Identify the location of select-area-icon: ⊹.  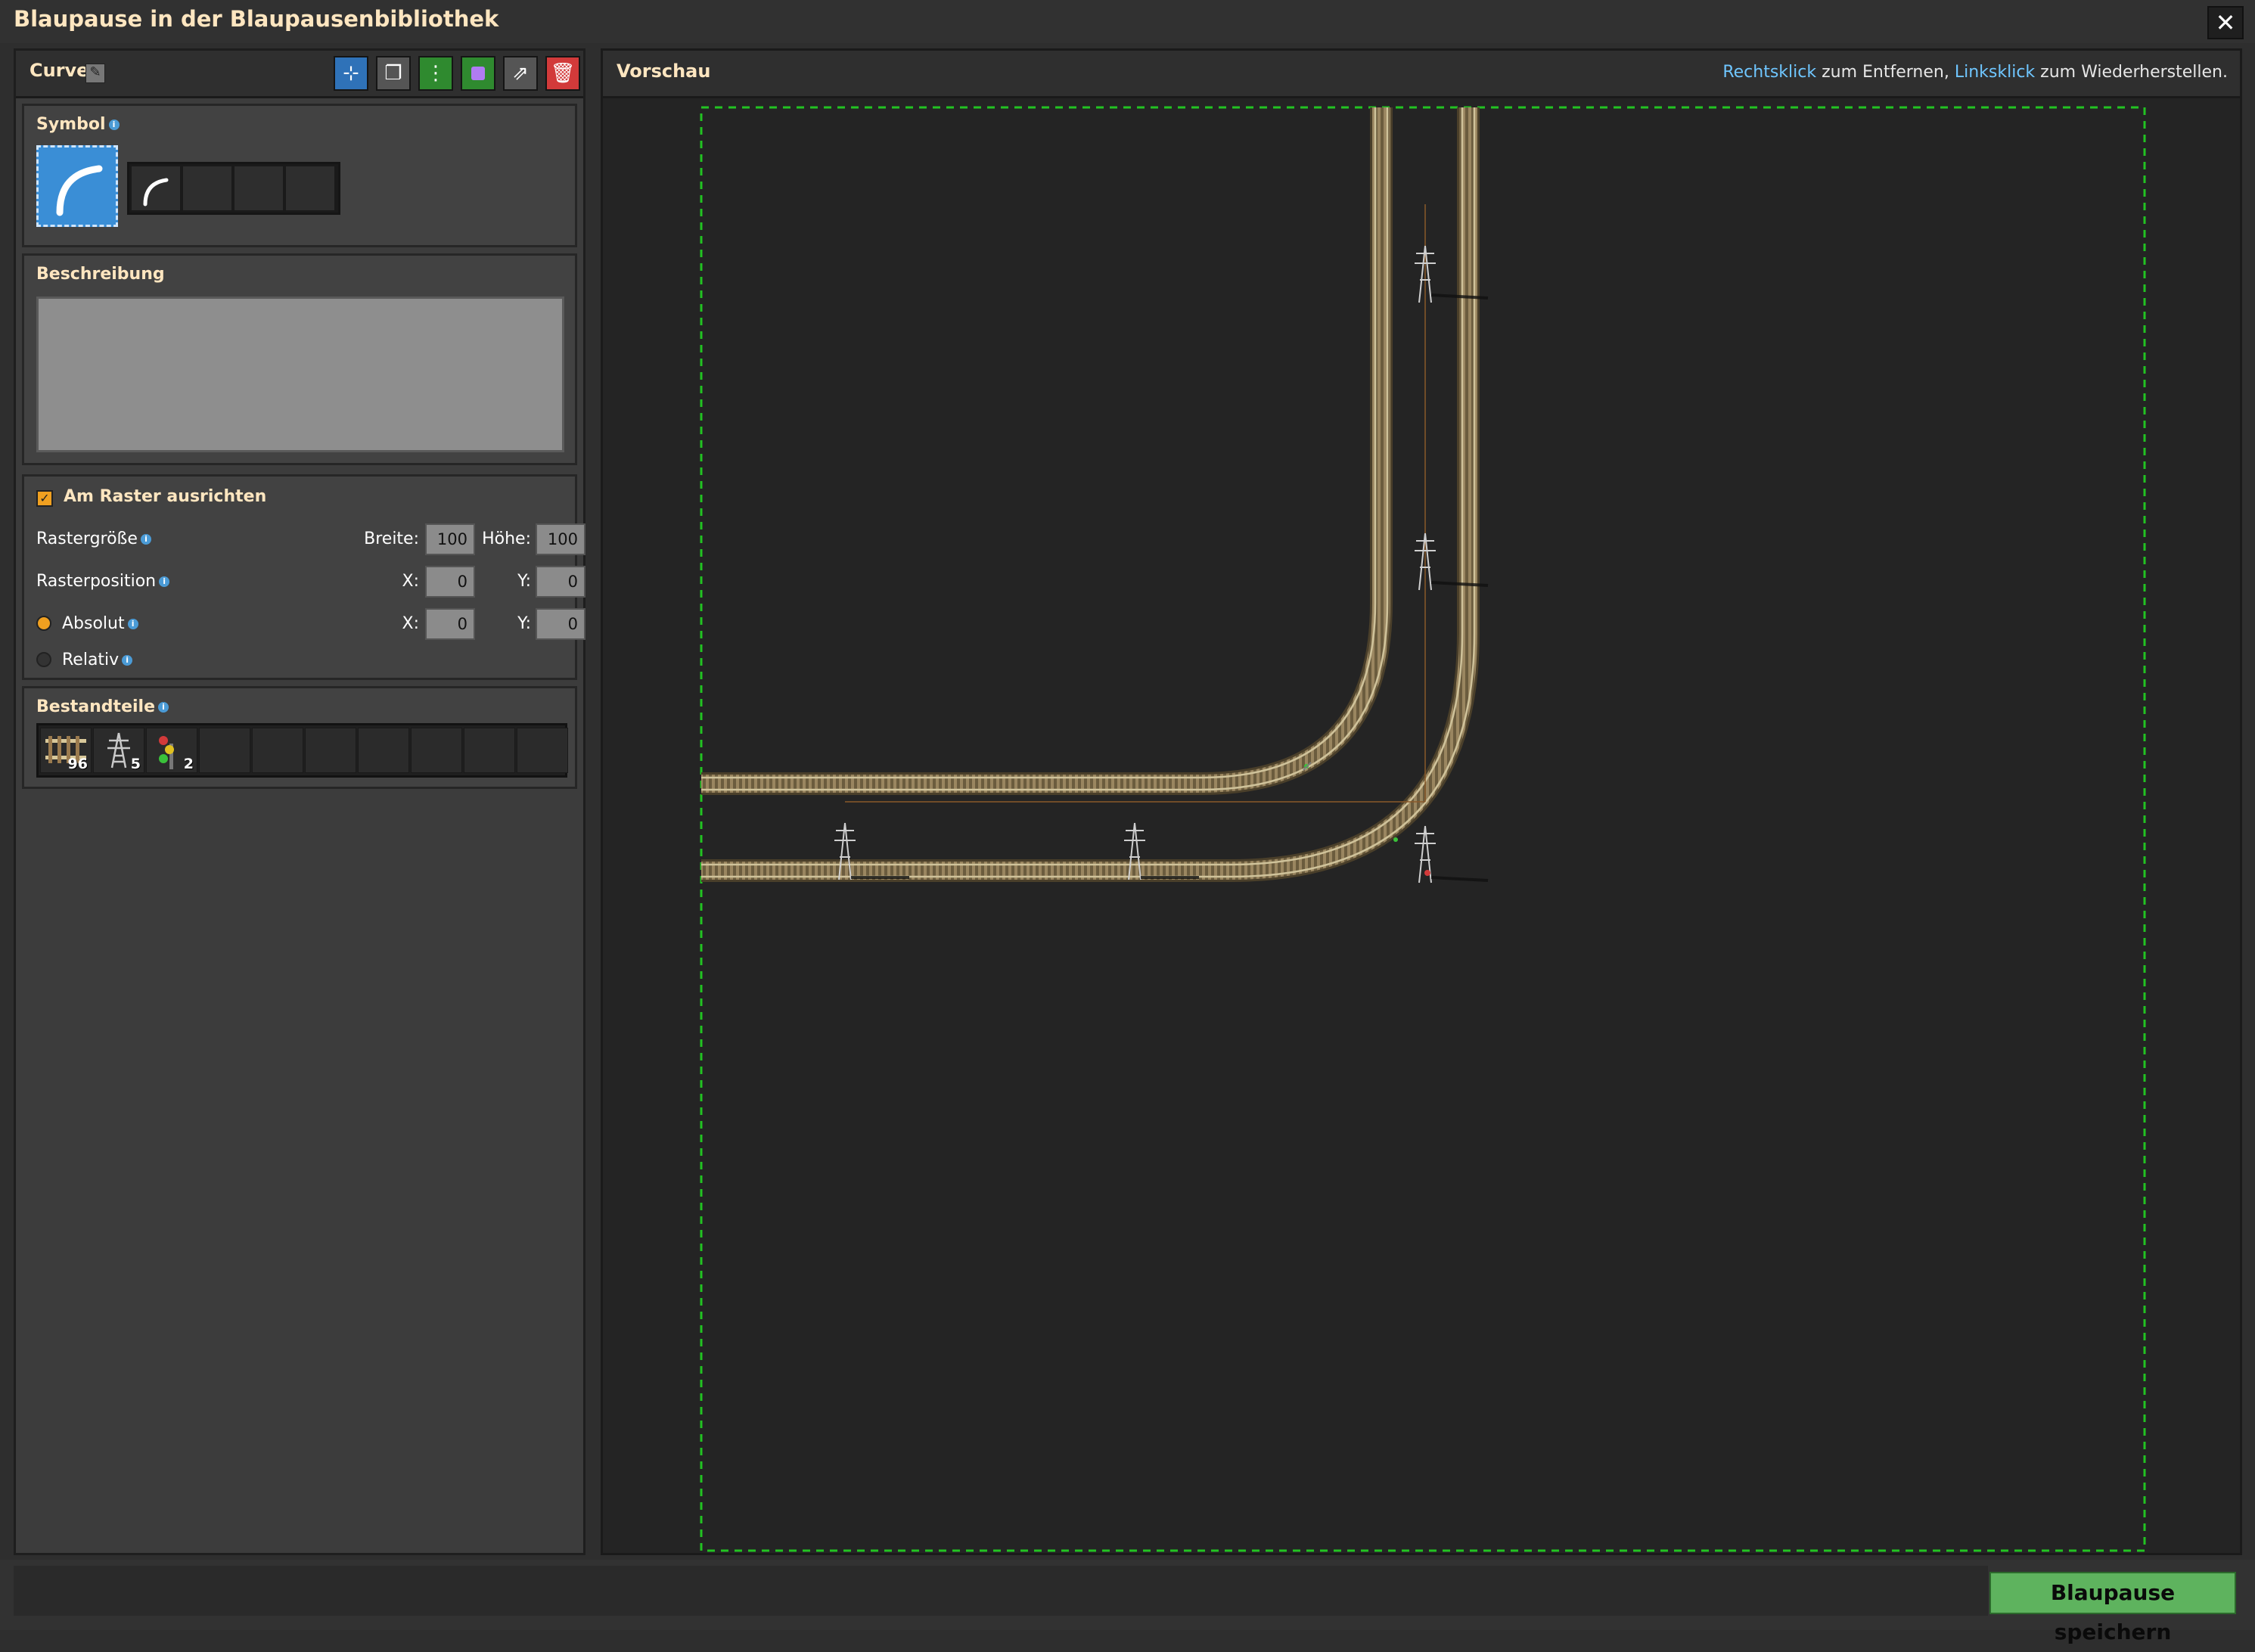
(351, 73).